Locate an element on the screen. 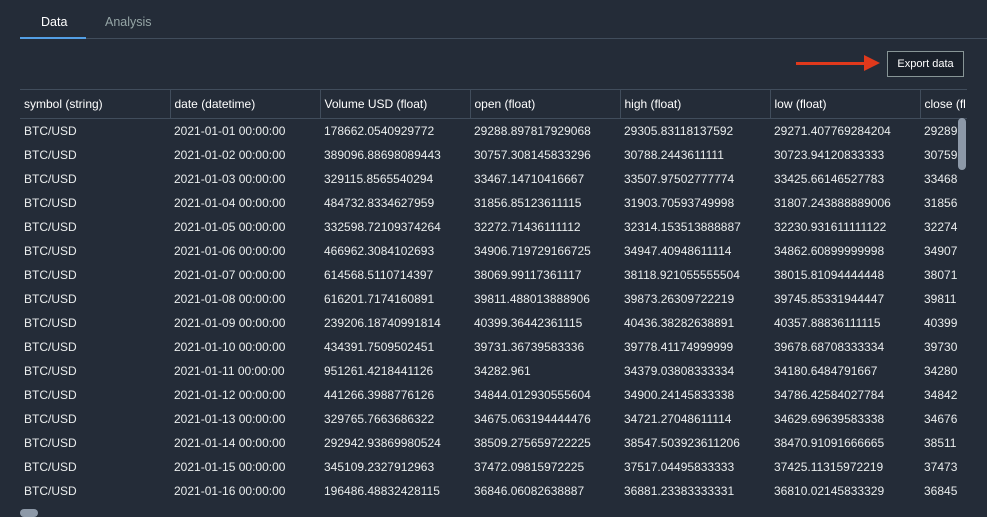 The width and height of the screenshot is (987, 517). table-cell: 36881.23383333331 is located at coordinates (679, 491).